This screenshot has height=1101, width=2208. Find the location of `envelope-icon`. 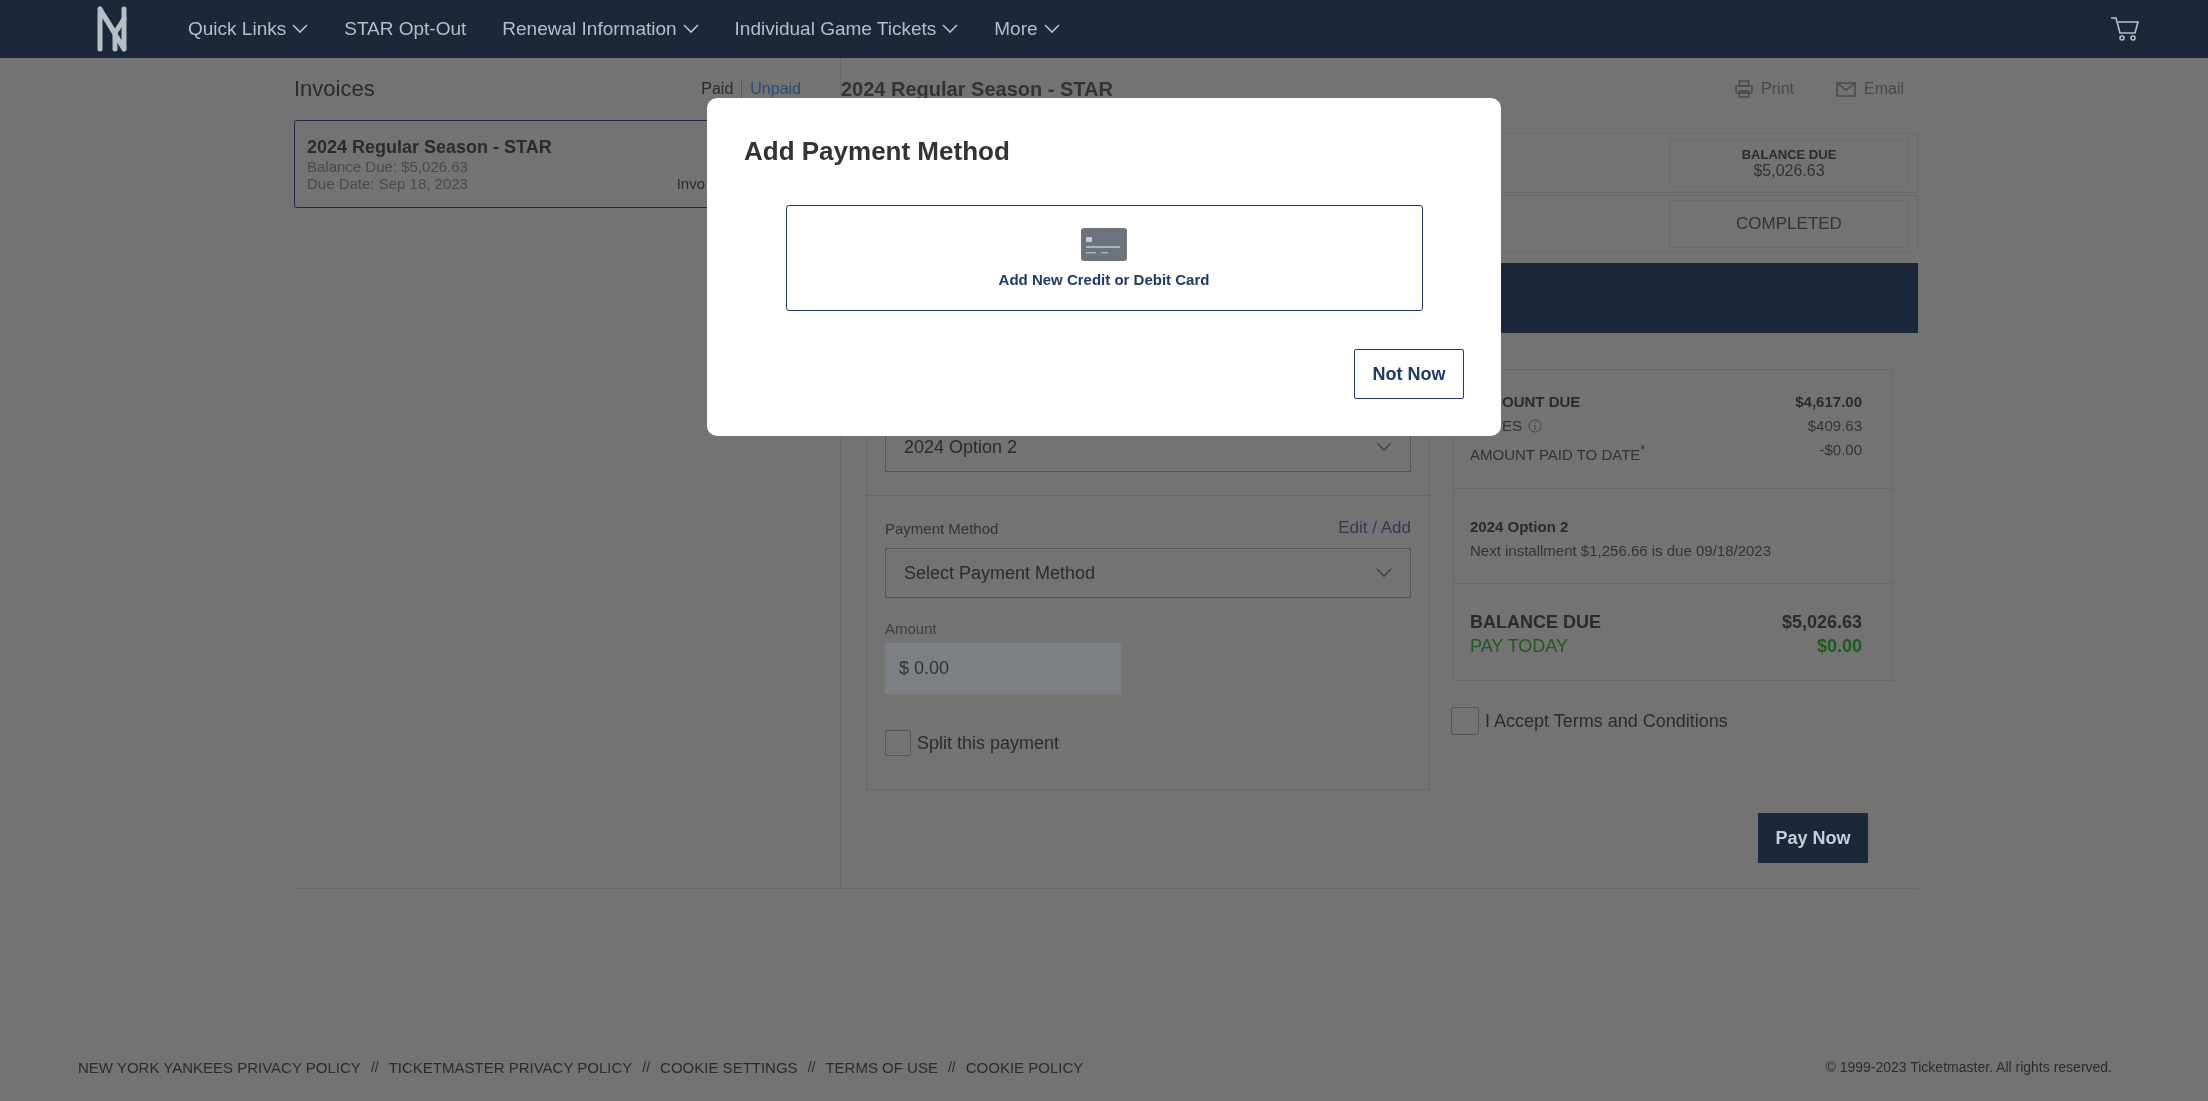

envelope-icon is located at coordinates (1846, 89).